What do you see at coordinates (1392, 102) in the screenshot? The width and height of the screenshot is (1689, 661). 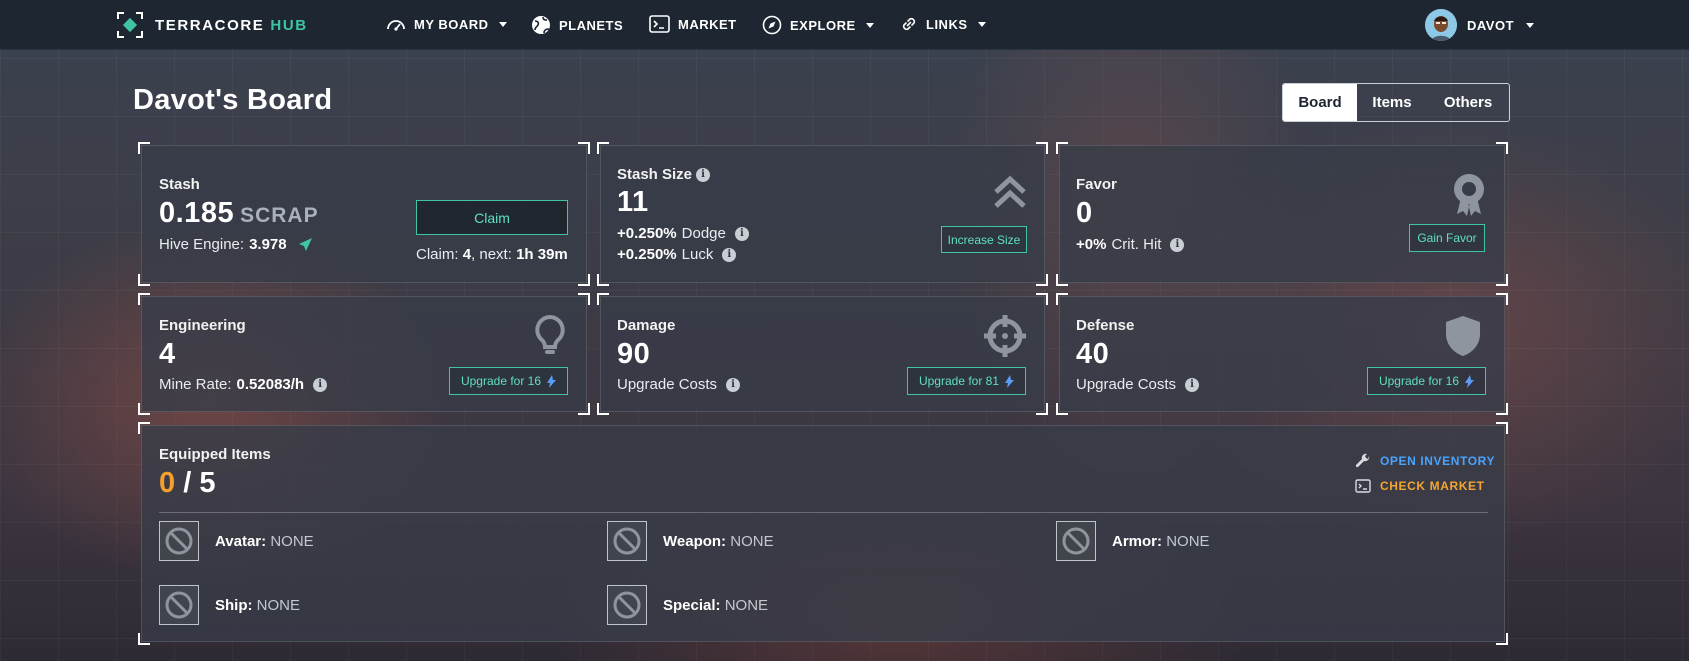 I see `tab-items: Items` at bounding box center [1392, 102].